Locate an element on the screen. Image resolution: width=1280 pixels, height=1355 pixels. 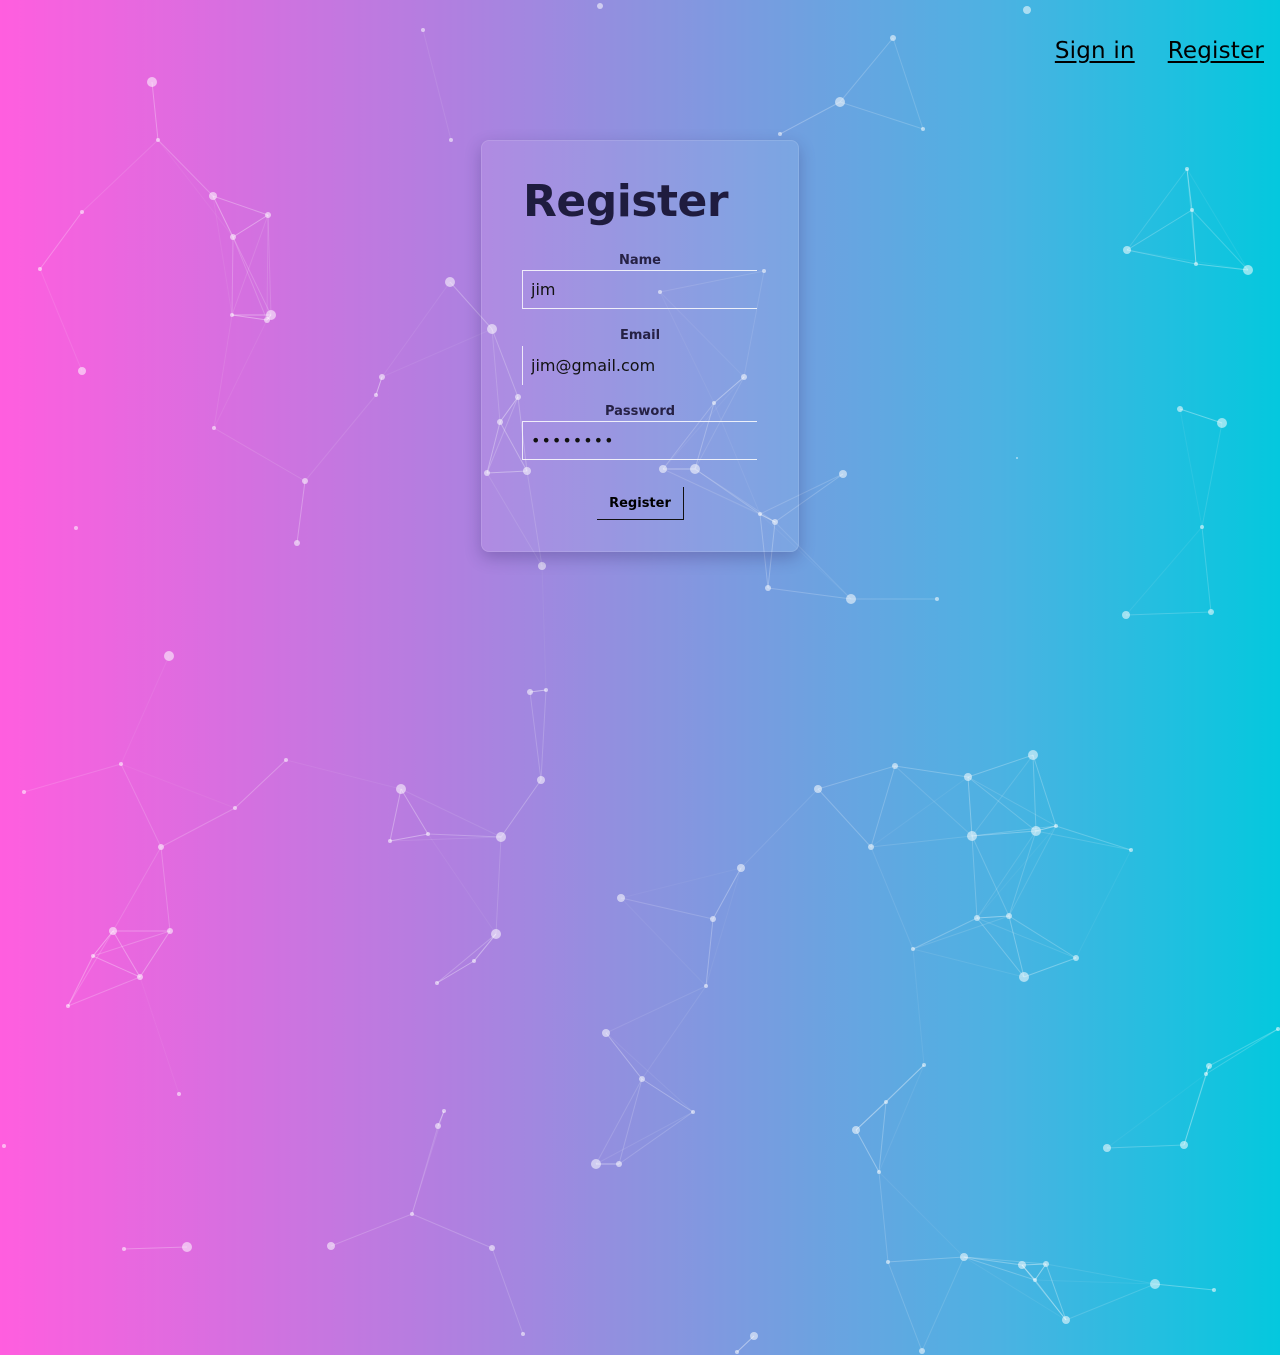
name-input is located at coordinates (639, 289).